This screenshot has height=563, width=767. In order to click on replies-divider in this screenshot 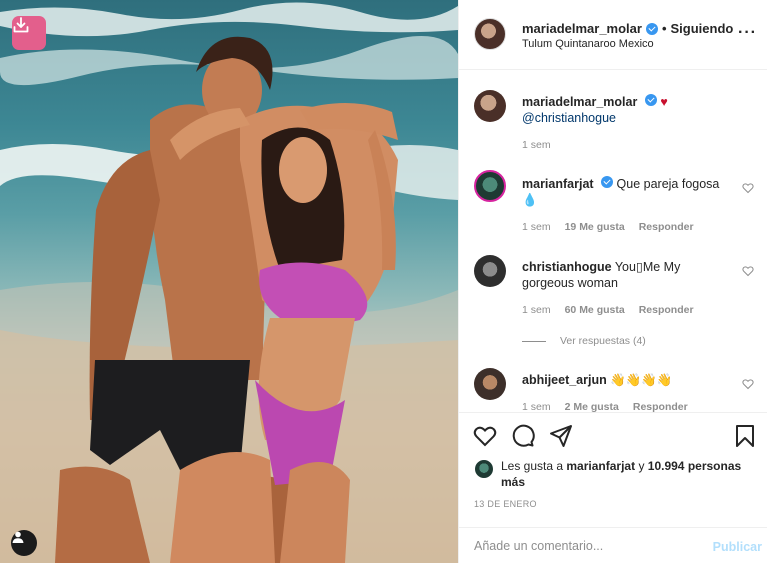, I will do `click(534, 341)`.